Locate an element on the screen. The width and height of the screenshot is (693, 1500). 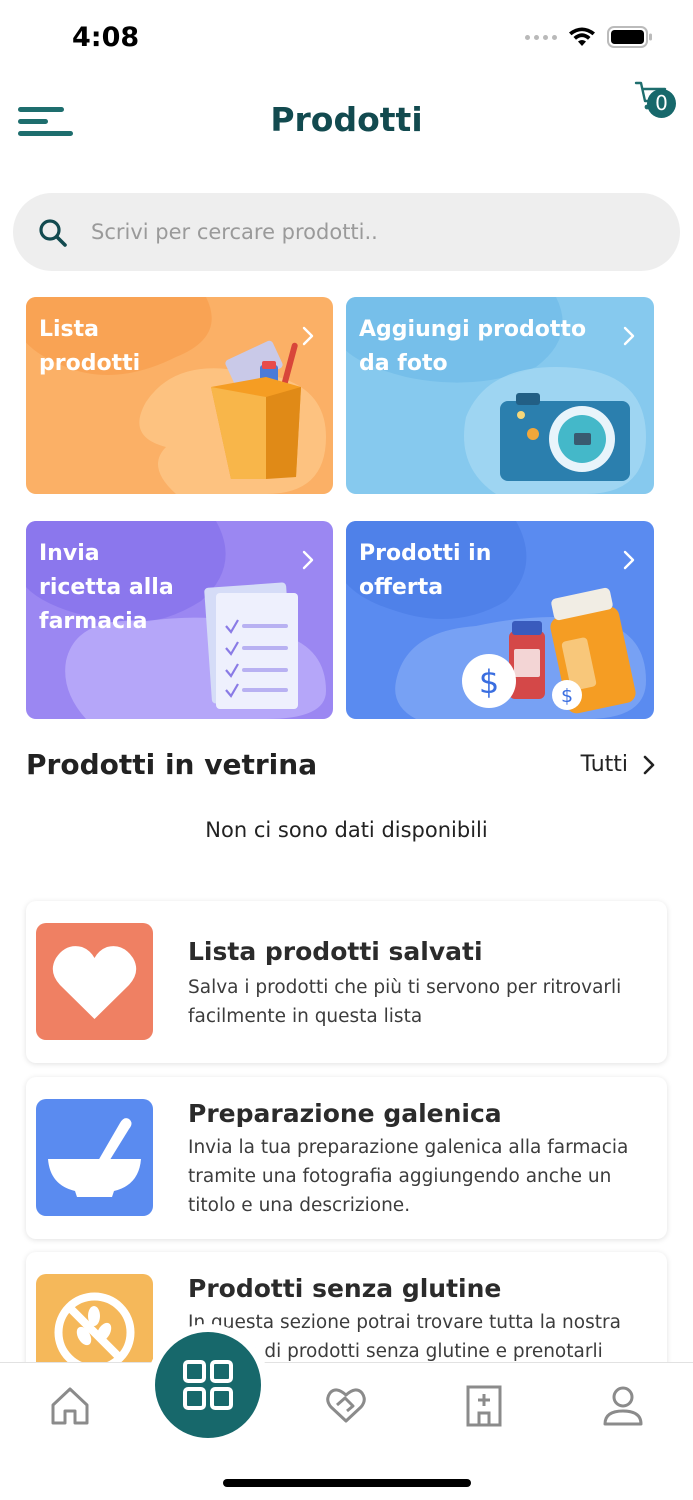
feature-title: Preparazione galenica is located at coordinates (345, 1113).